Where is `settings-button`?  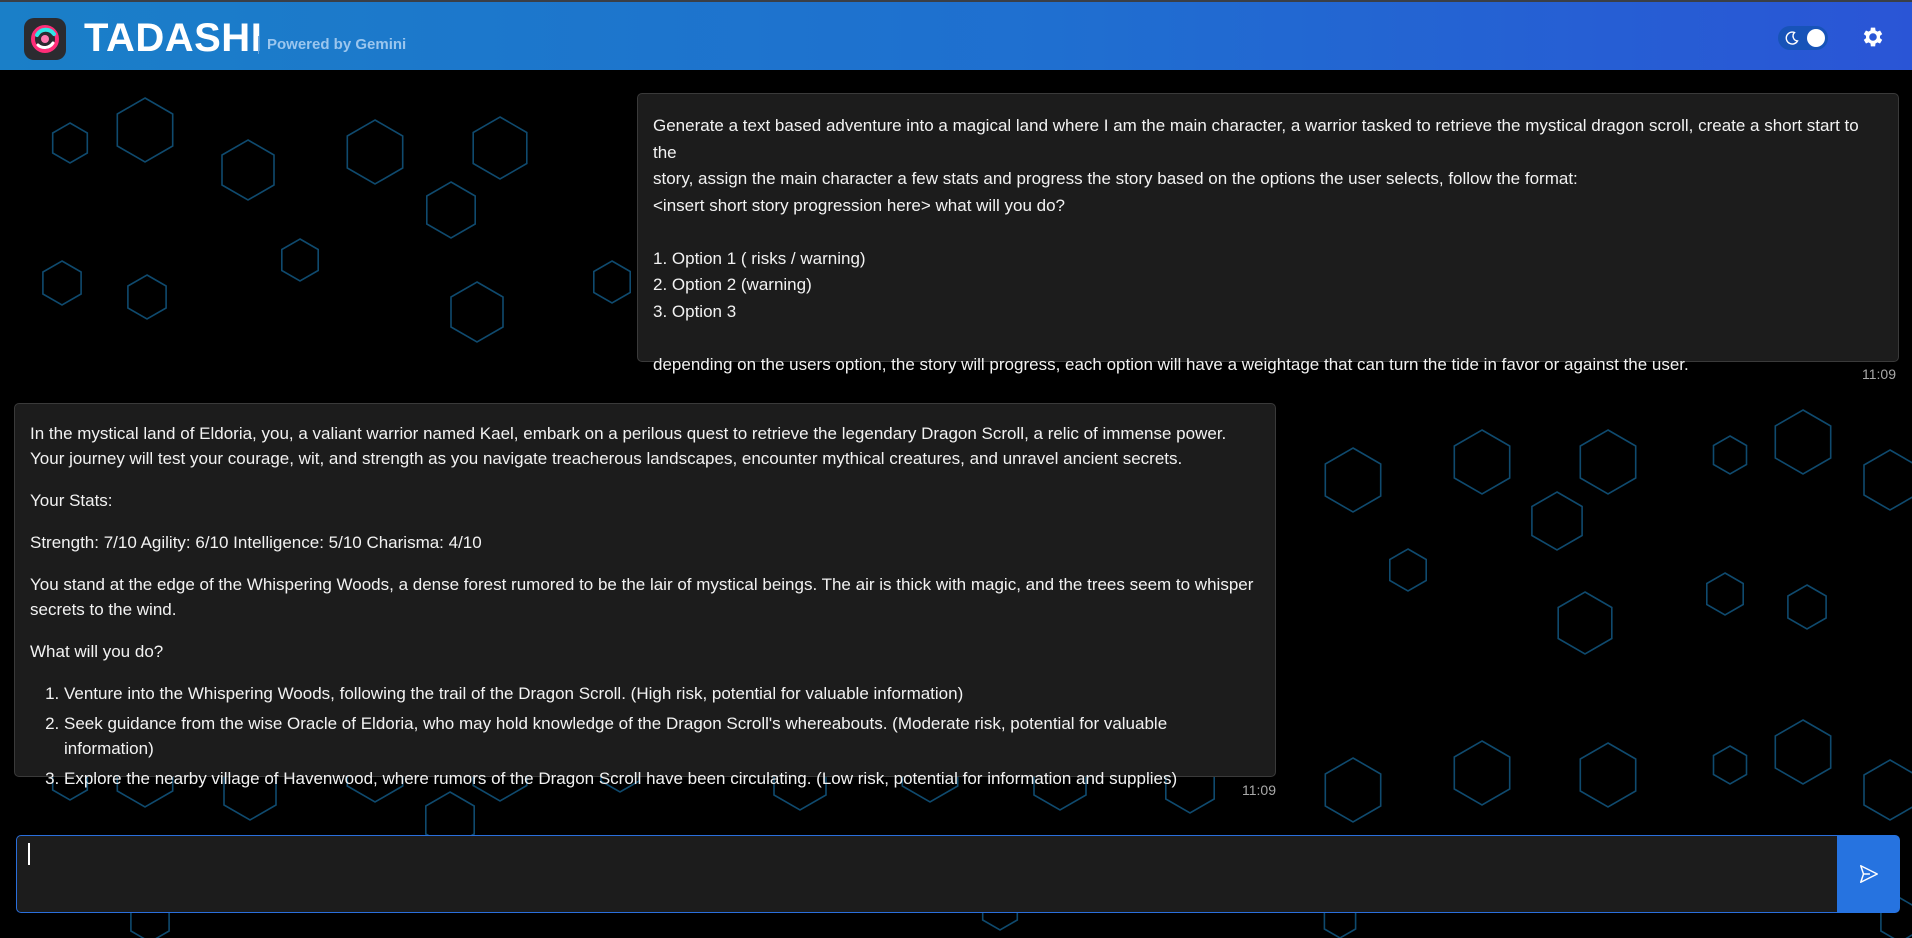 settings-button is located at coordinates (1873, 37).